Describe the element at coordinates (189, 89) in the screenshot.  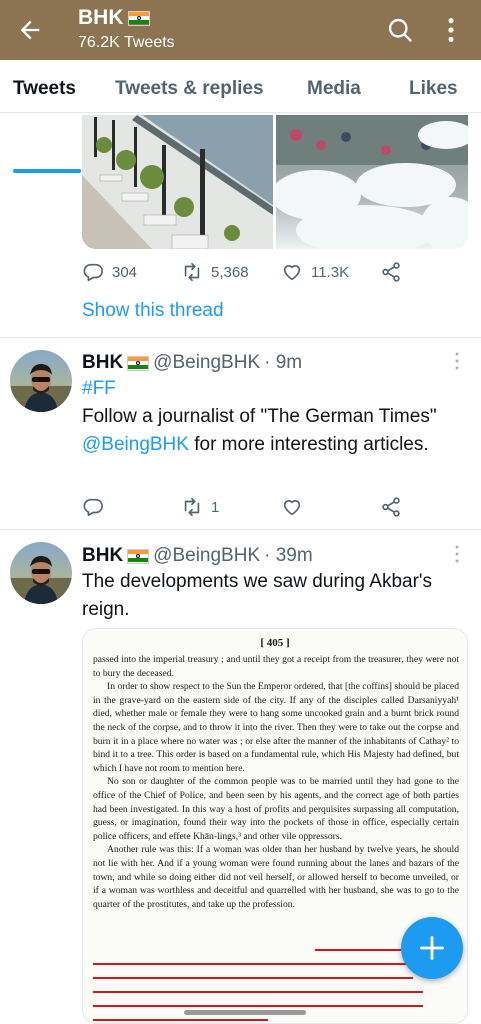
I see `tab-tweets-replies: Tweets & replies` at that location.